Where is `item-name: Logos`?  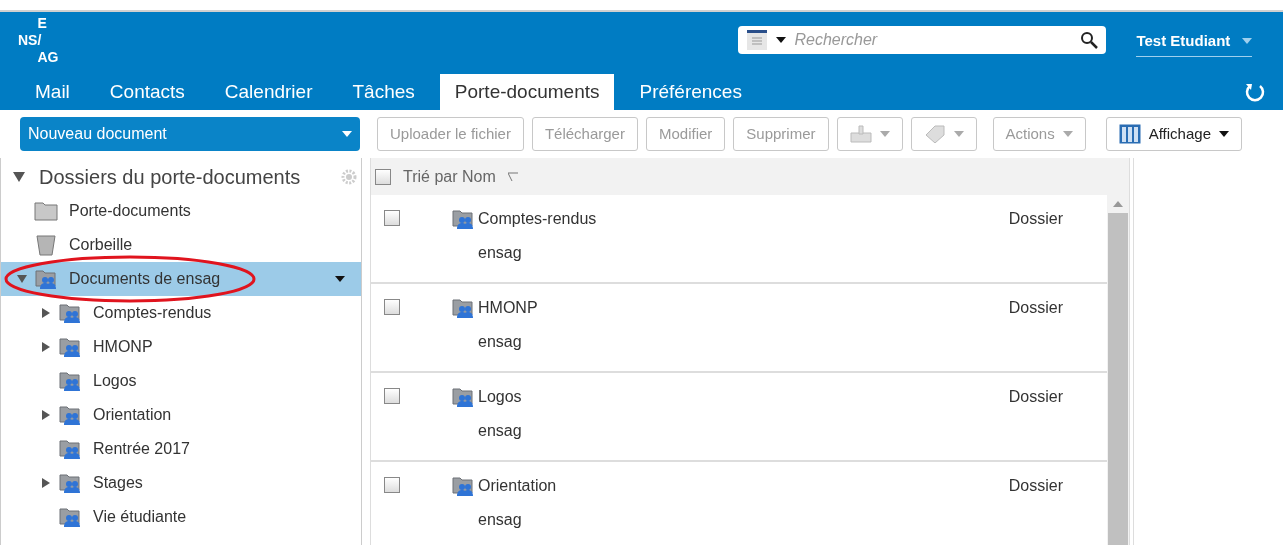
item-name: Logos is located at coordinates (500, 397).